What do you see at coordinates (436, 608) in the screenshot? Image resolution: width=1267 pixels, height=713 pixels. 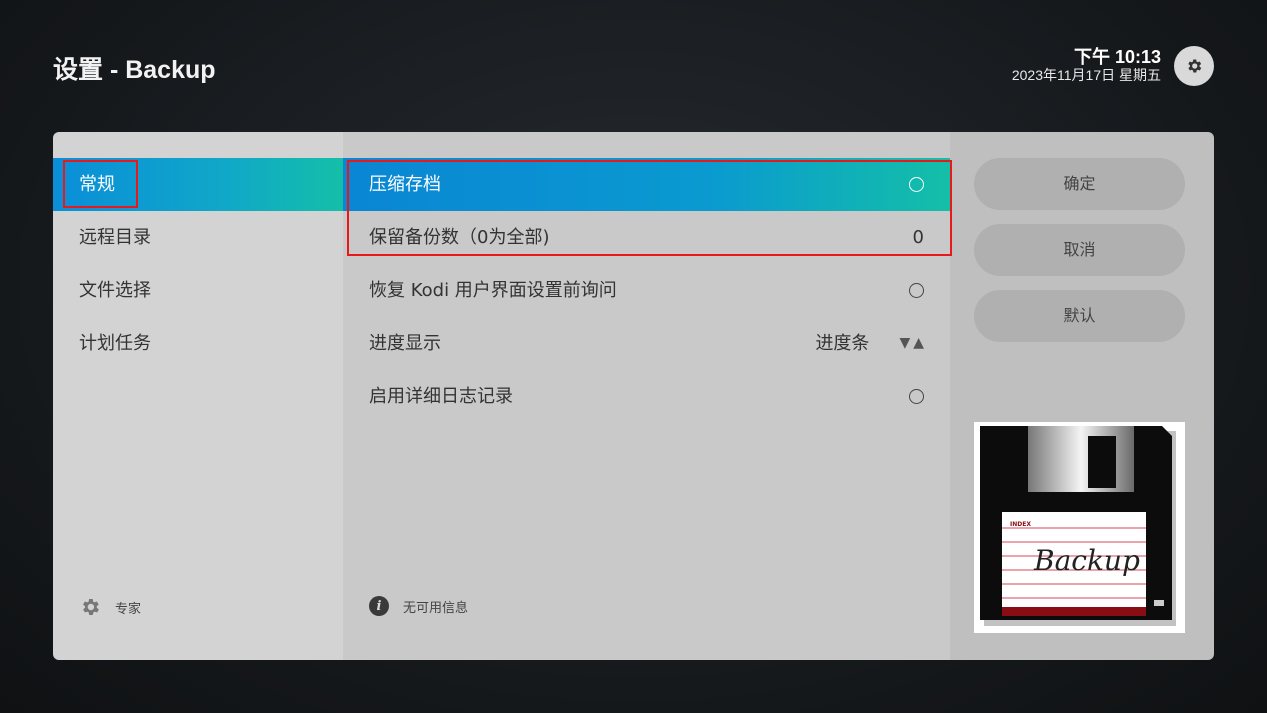 I see `info-text: 无可用信息` at bounding box center [436, 608].